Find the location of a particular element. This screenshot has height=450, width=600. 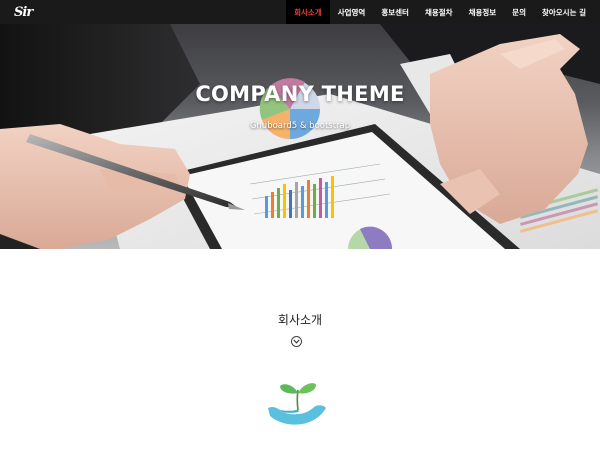

nav-item-business: 사업영역 is located at coordinates (352, 12).